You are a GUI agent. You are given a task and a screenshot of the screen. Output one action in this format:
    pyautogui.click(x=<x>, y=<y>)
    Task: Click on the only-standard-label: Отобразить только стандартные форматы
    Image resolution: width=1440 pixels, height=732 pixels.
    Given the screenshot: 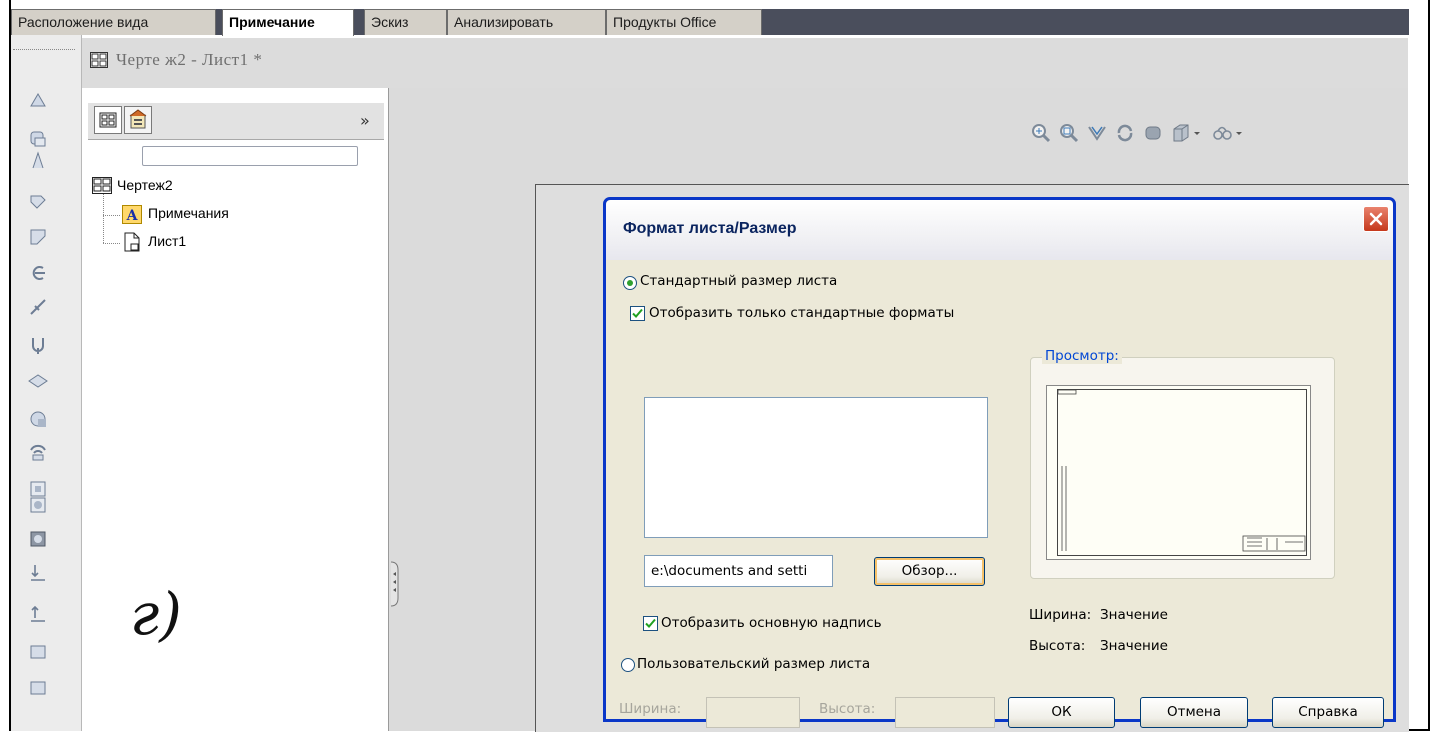 What is the action you would take?
    pyautogui.click(x=801, y=313)
    